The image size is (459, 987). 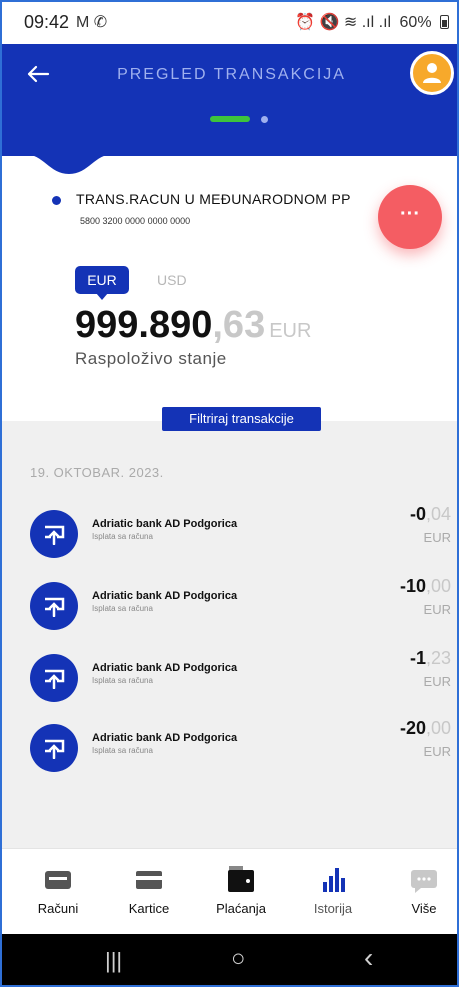 I want to click on account-bullet, so click(x=56, y=200).